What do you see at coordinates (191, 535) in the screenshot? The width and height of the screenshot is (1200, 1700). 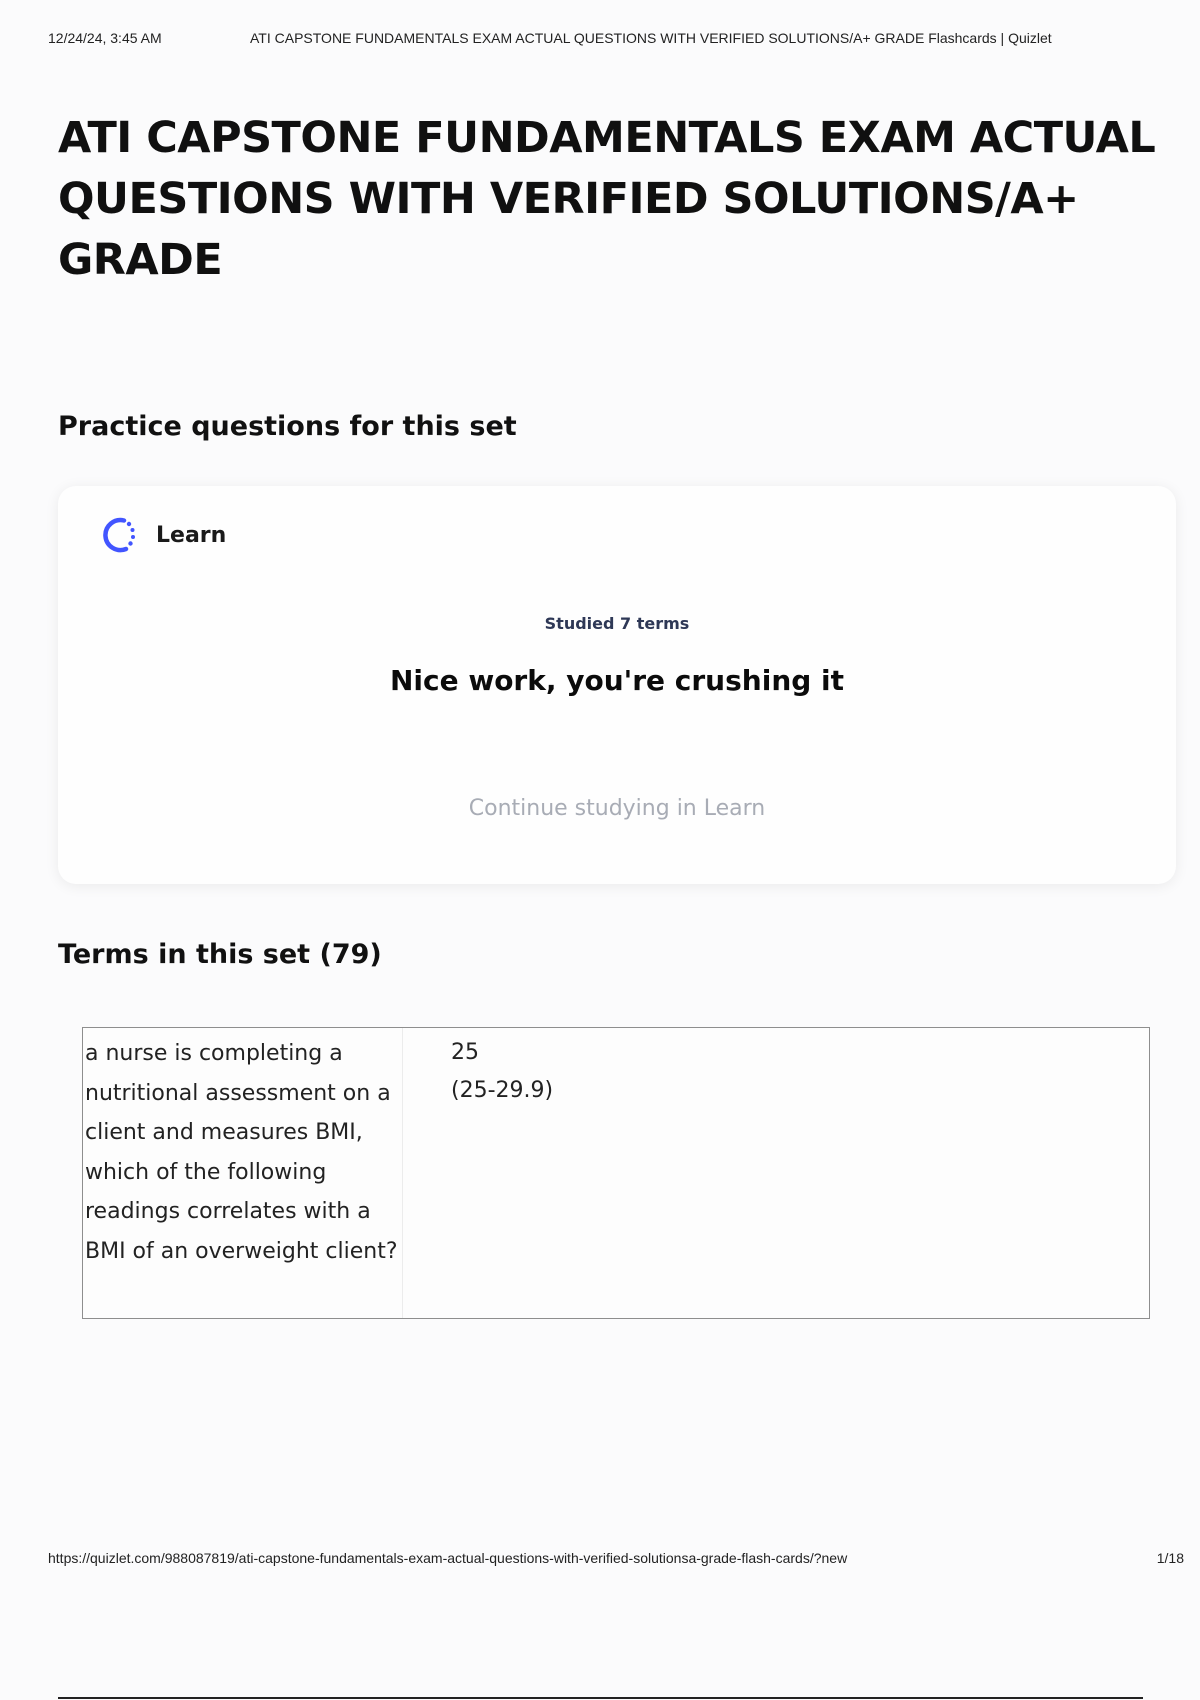 I see `learn-mode-label: Learn` at bounding box center [191, 535].